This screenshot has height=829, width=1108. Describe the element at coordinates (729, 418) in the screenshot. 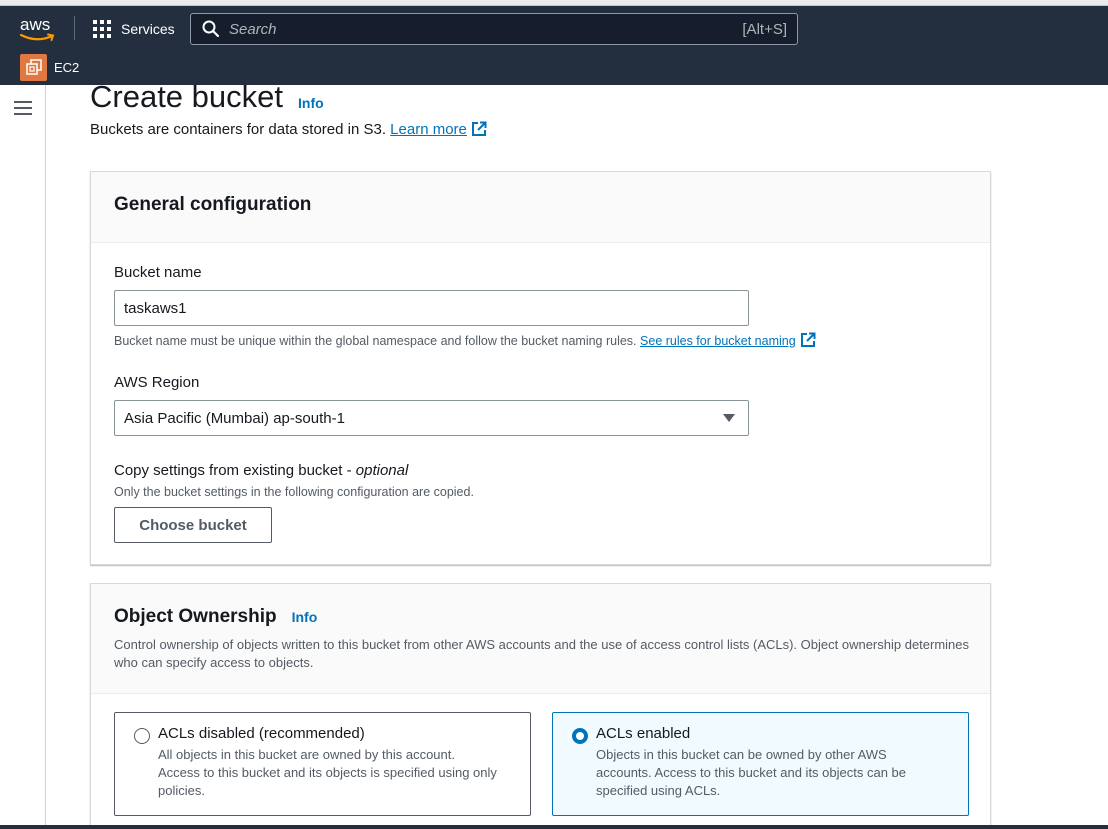

I see `caret-down-icon` at that location.